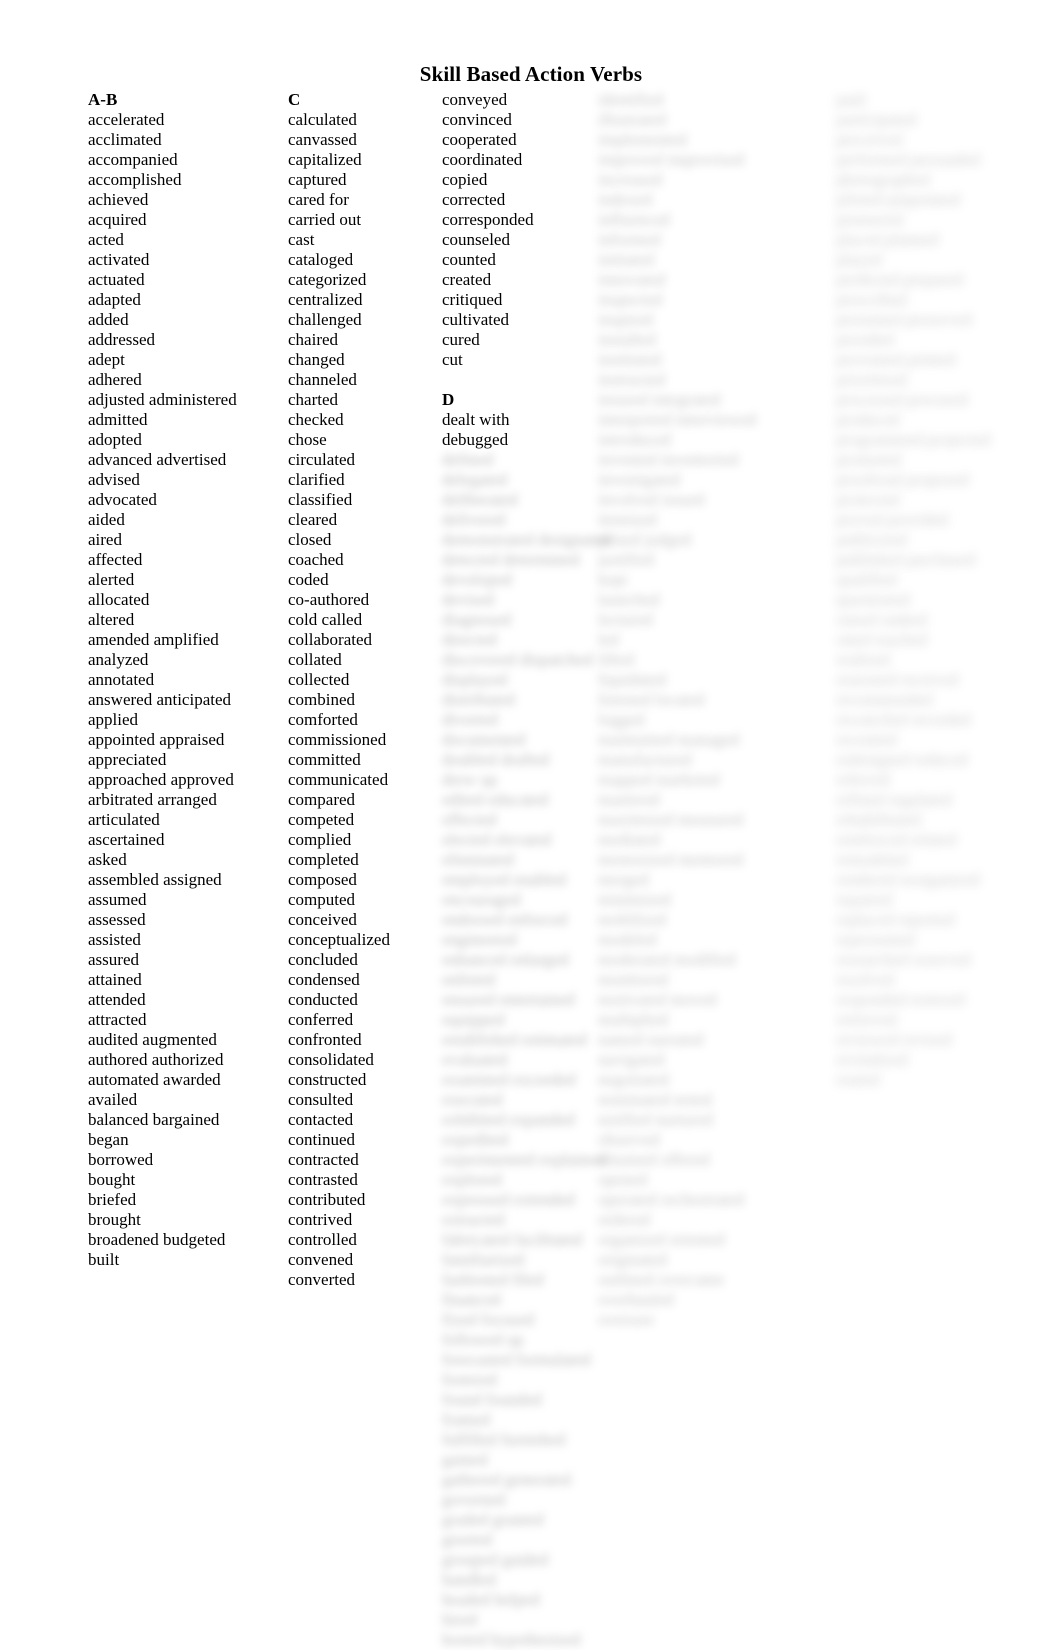 This screenshot has height=1650, width=1062. Describe the element at coordinates (469, 639) in the screenshot. I see `verb-entry: directed` at that location.